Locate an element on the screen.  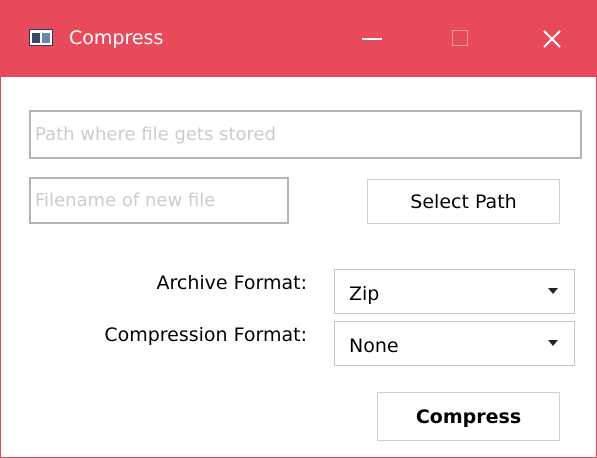
app-window-icon is located at coordinates (41, 37).